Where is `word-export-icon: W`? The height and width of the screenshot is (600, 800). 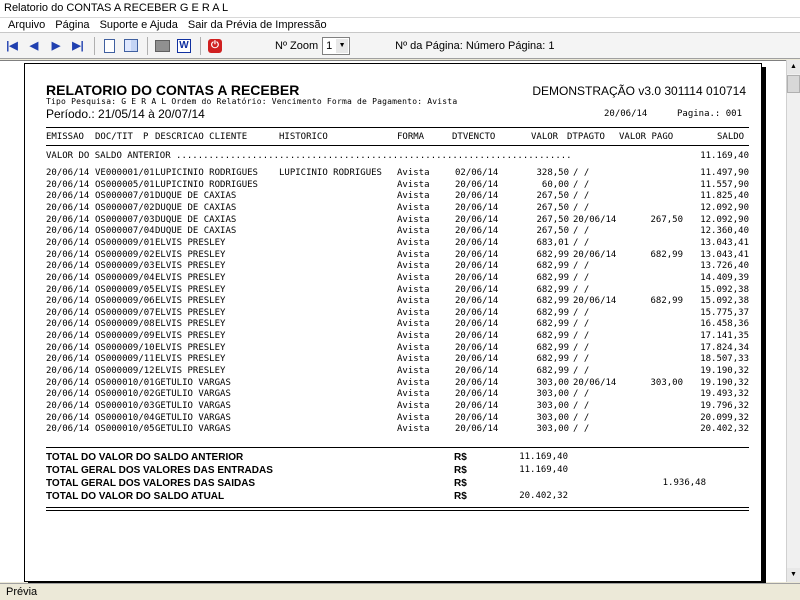
word-export-icon: W is located at coordinates (184, 46).